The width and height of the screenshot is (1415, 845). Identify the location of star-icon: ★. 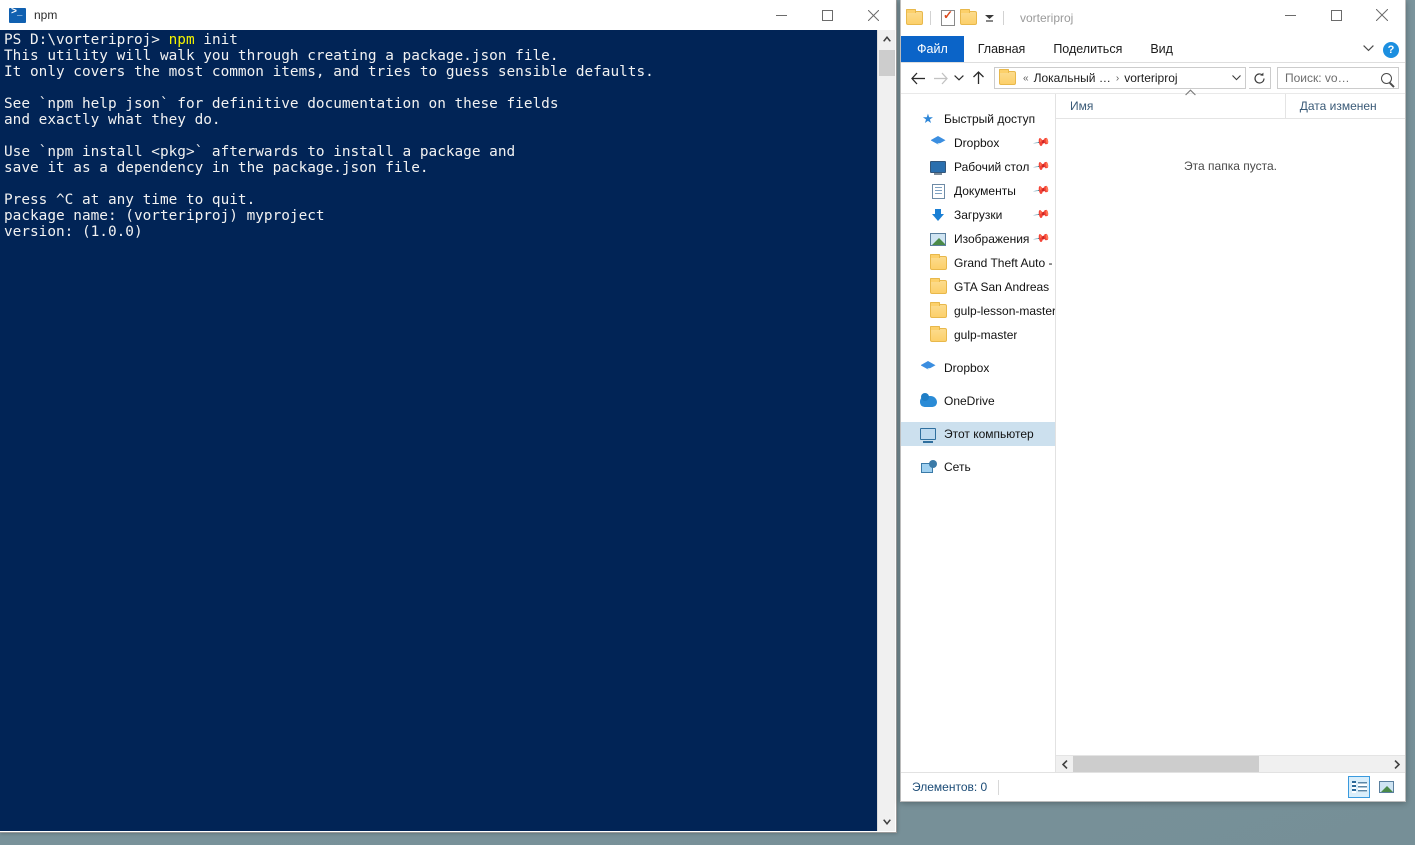
(928, 118).